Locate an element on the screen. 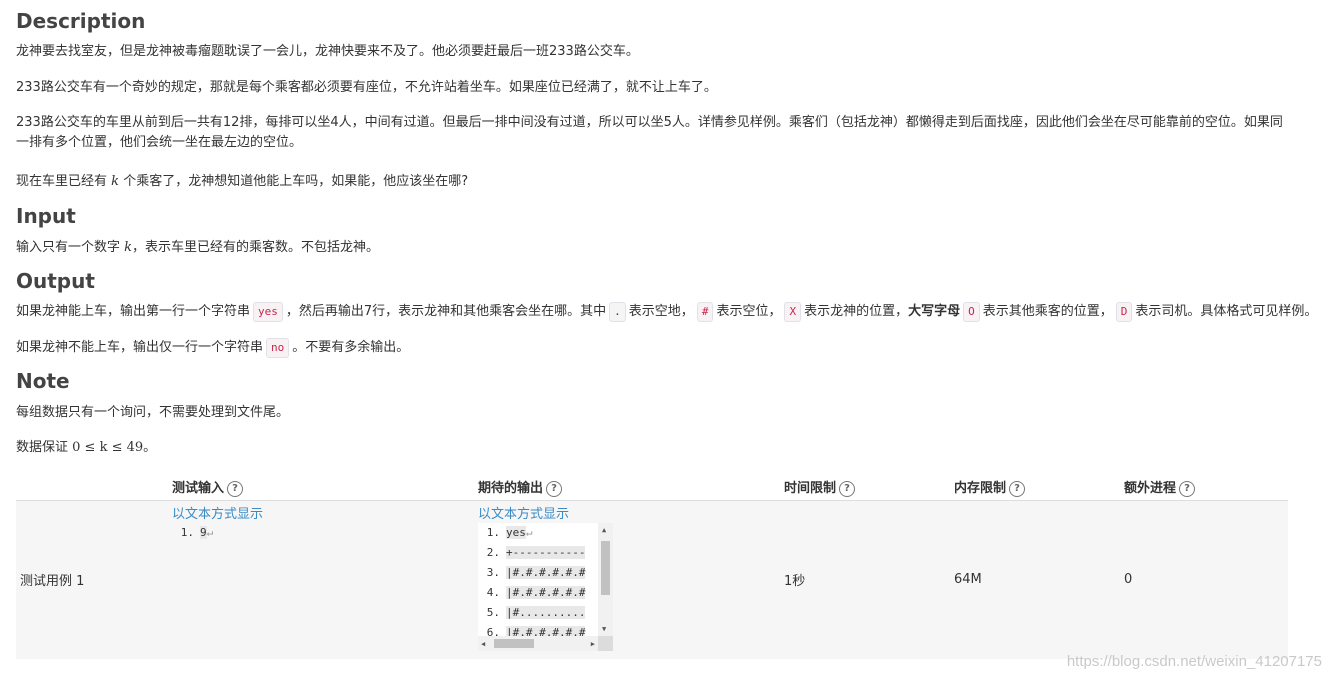 The width and height of the screenshot is (1330, 678). code-line: 4. |#.#.#.#.#.# is located at coordinates (536, 592).